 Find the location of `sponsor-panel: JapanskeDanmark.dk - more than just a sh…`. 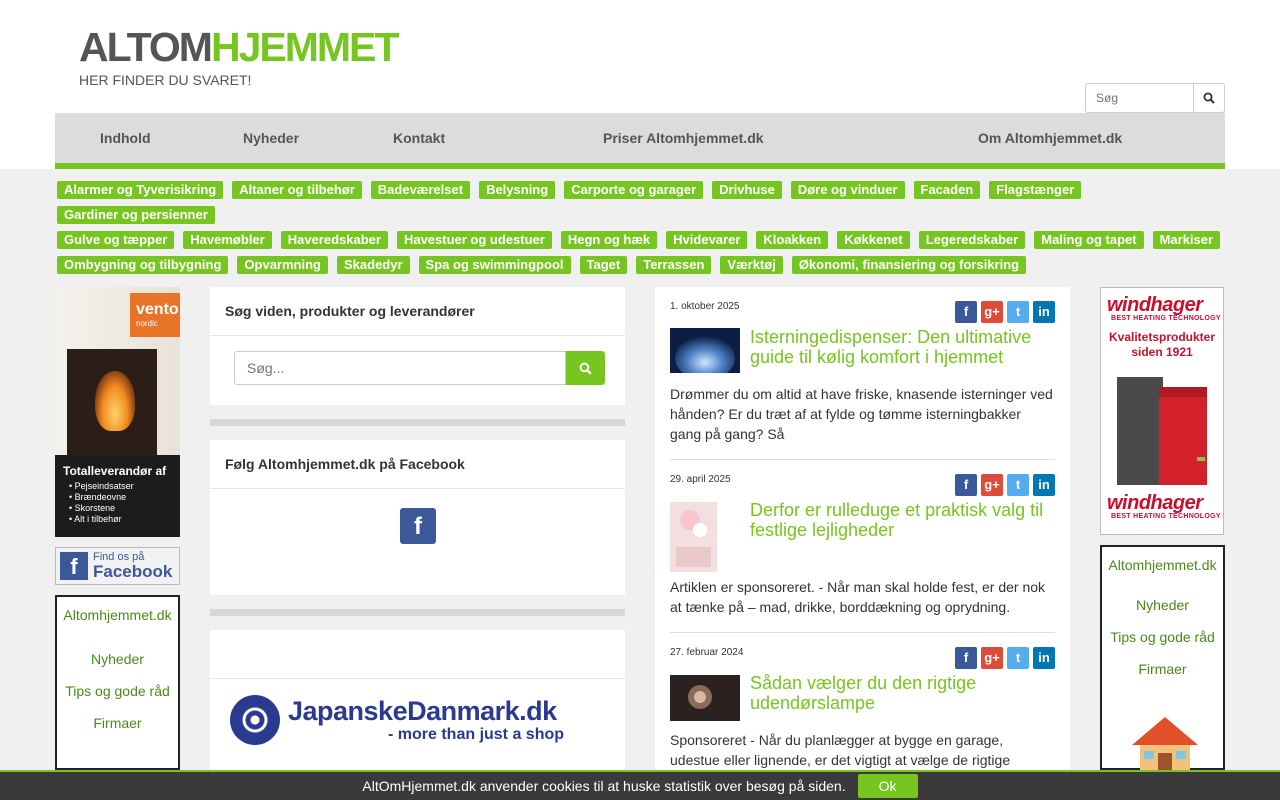

sponsor-panel: JapanskeDanmark.dk - more than just a sh… is located at coordinates (417, 700).